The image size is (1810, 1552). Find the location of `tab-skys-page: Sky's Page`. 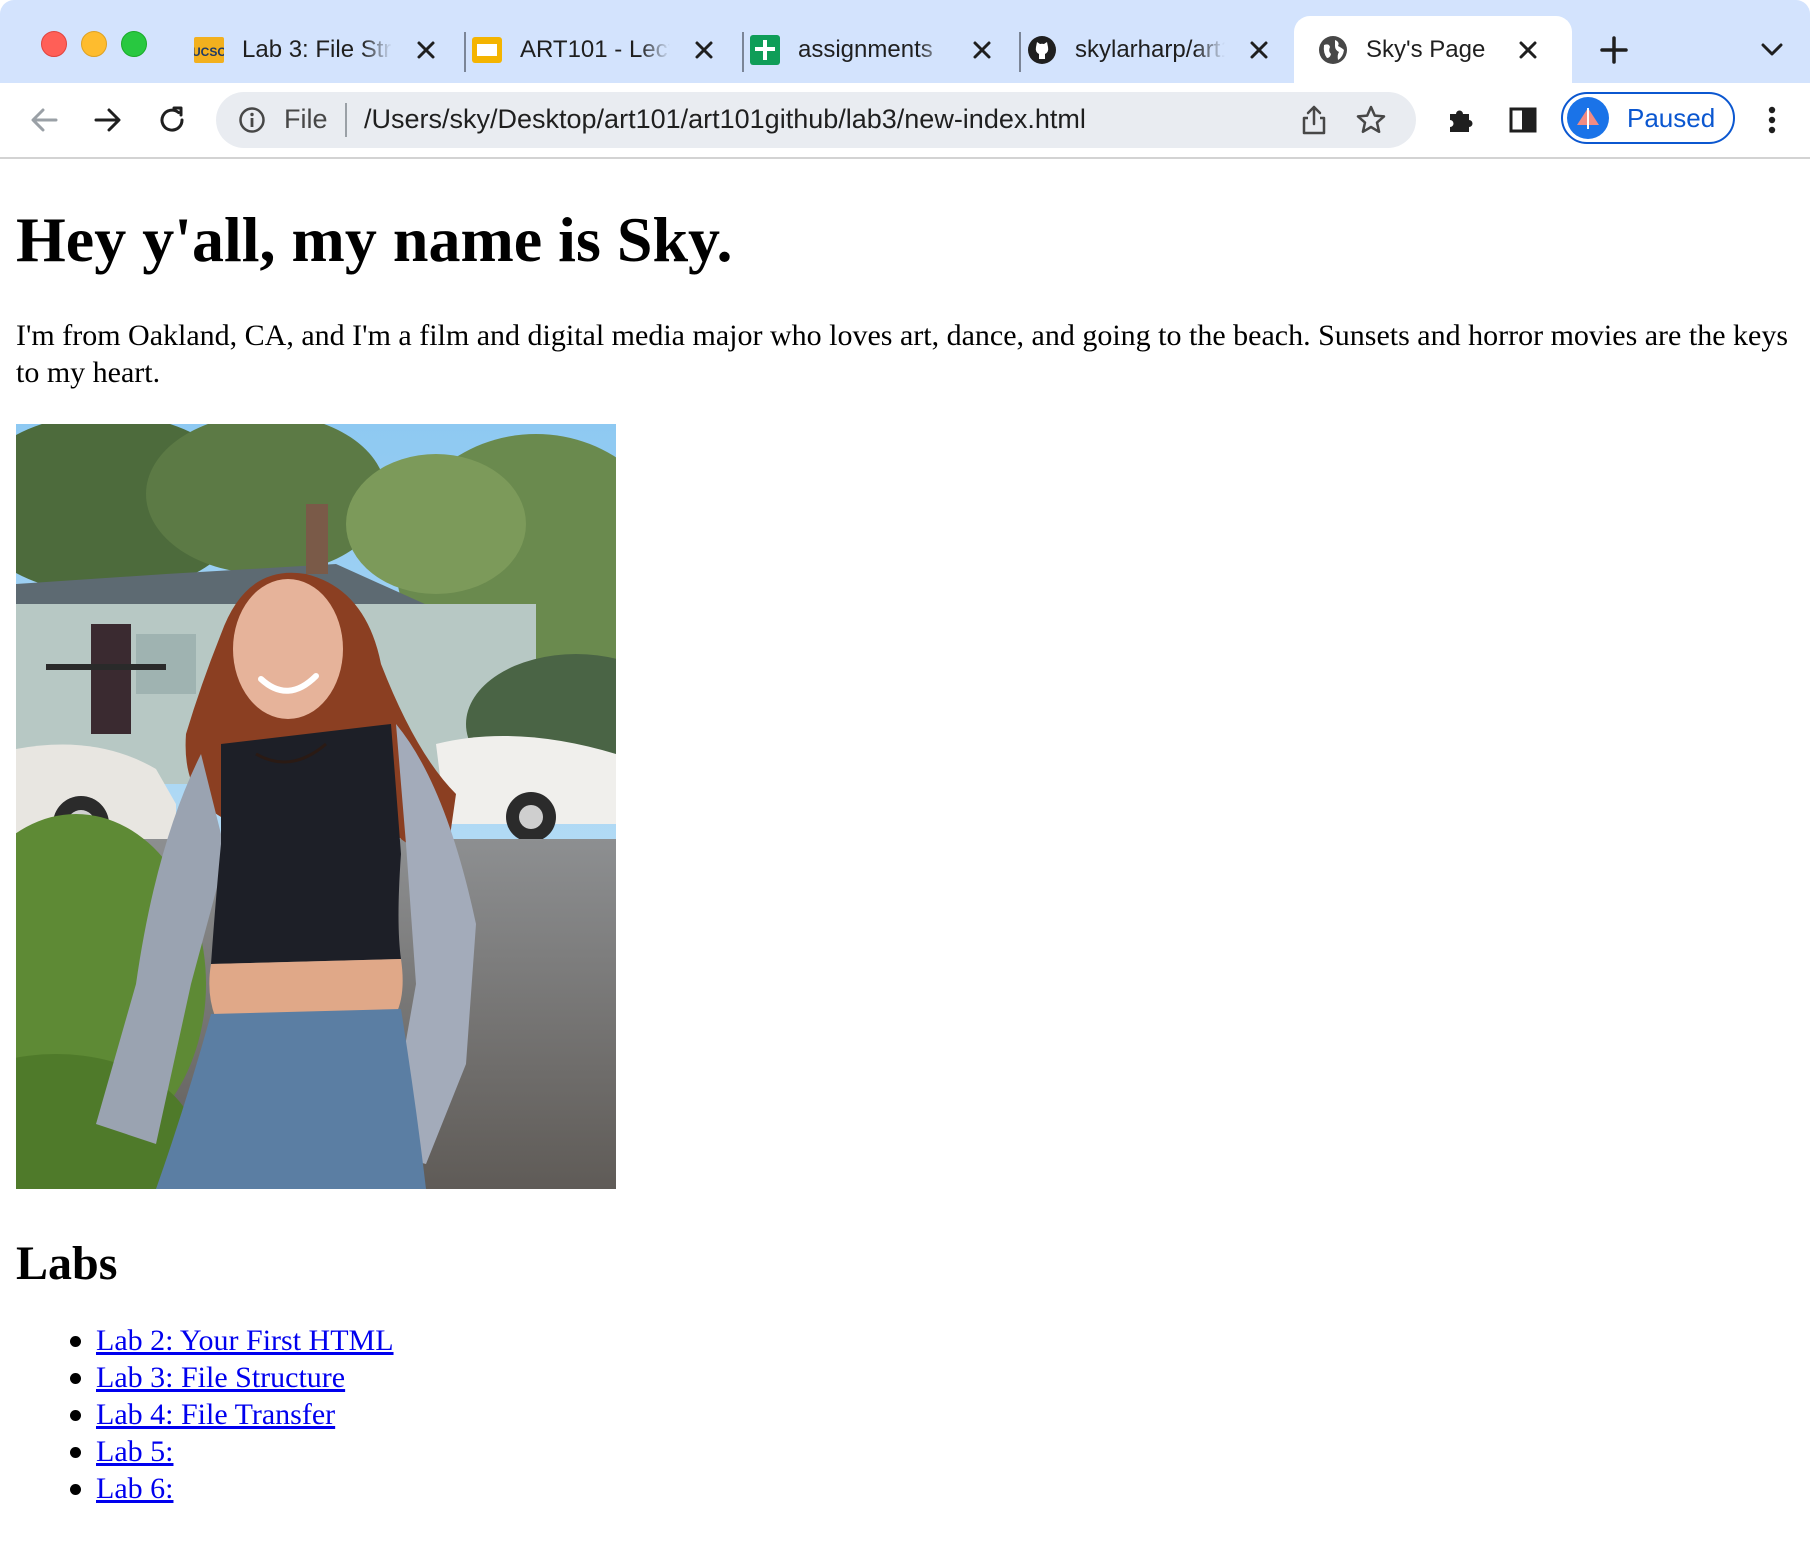

tab-skys-page: Sky's Page is located at coordinates (1433, 49).